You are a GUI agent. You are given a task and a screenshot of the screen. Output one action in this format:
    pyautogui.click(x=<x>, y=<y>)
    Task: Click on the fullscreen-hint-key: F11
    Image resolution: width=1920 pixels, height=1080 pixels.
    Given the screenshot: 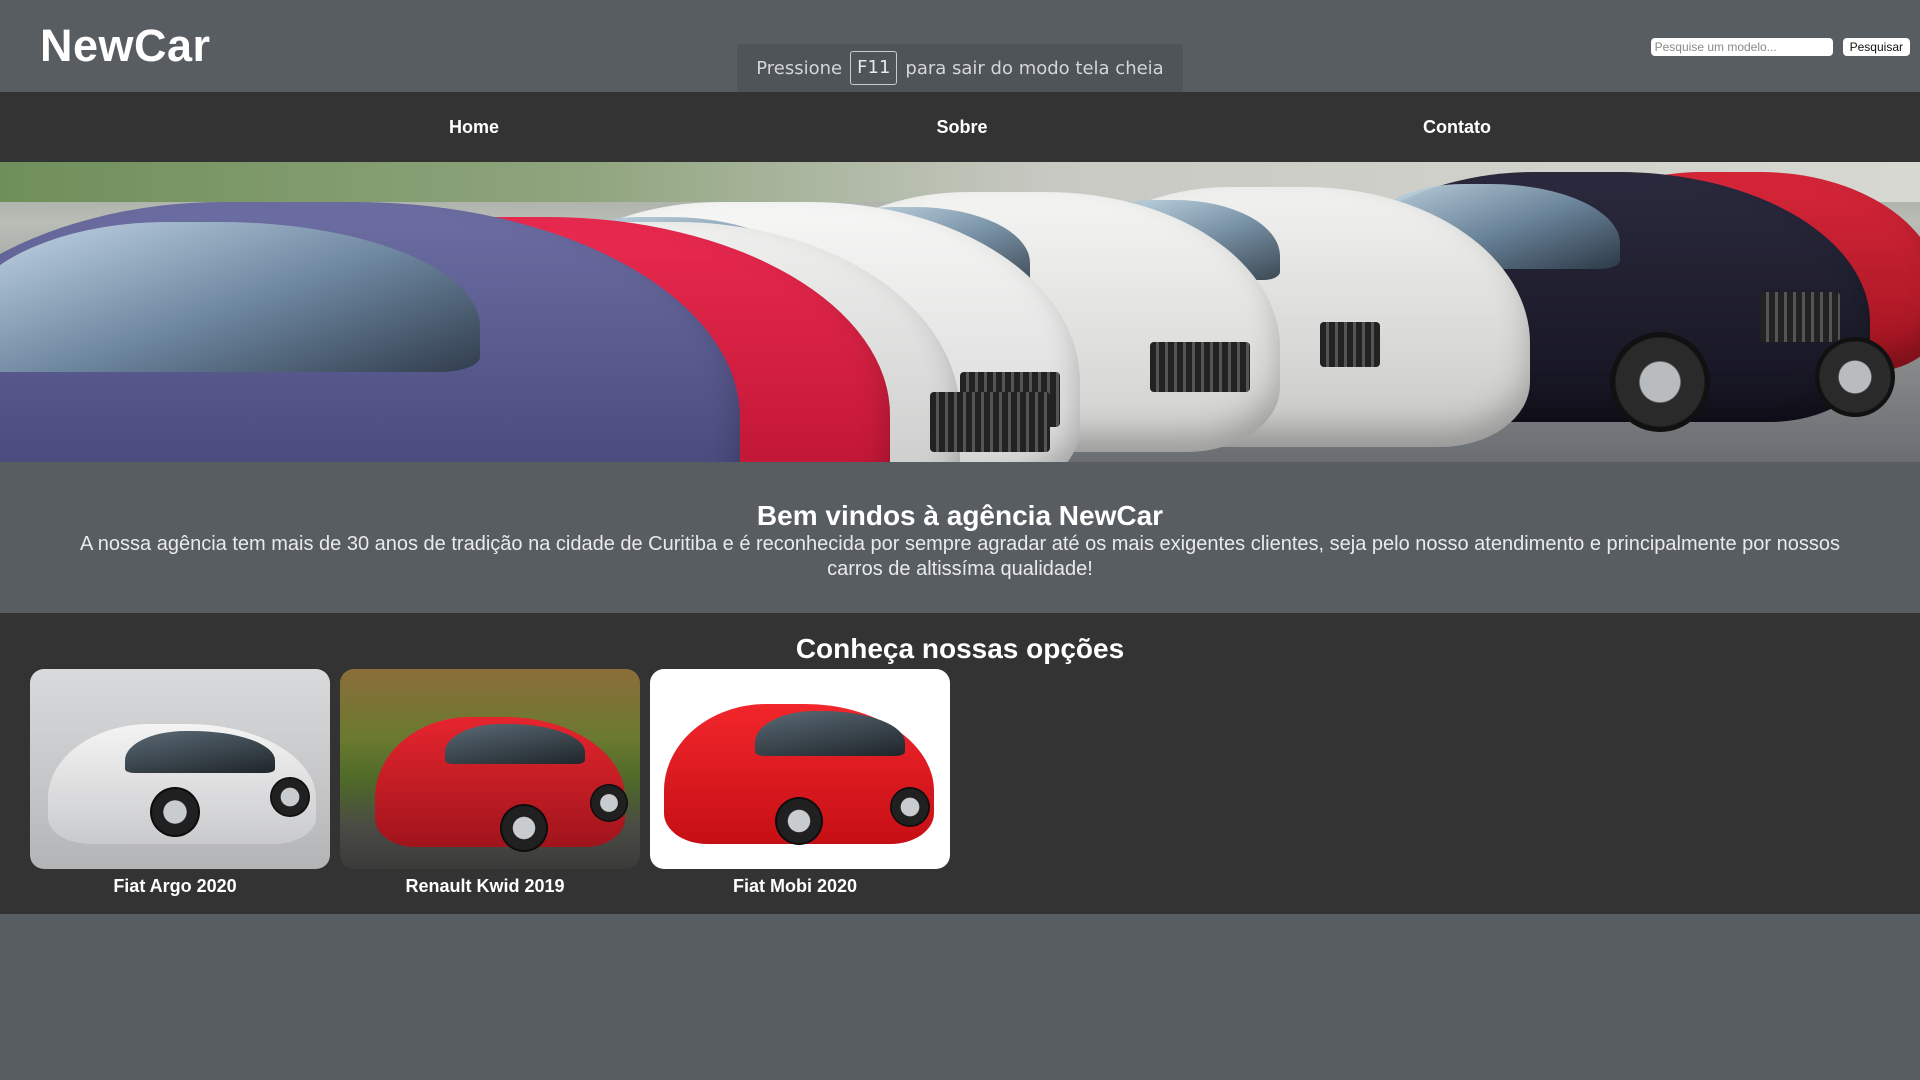 What is the action you would take?
    pyautogui.click(x=874, y=68)
    